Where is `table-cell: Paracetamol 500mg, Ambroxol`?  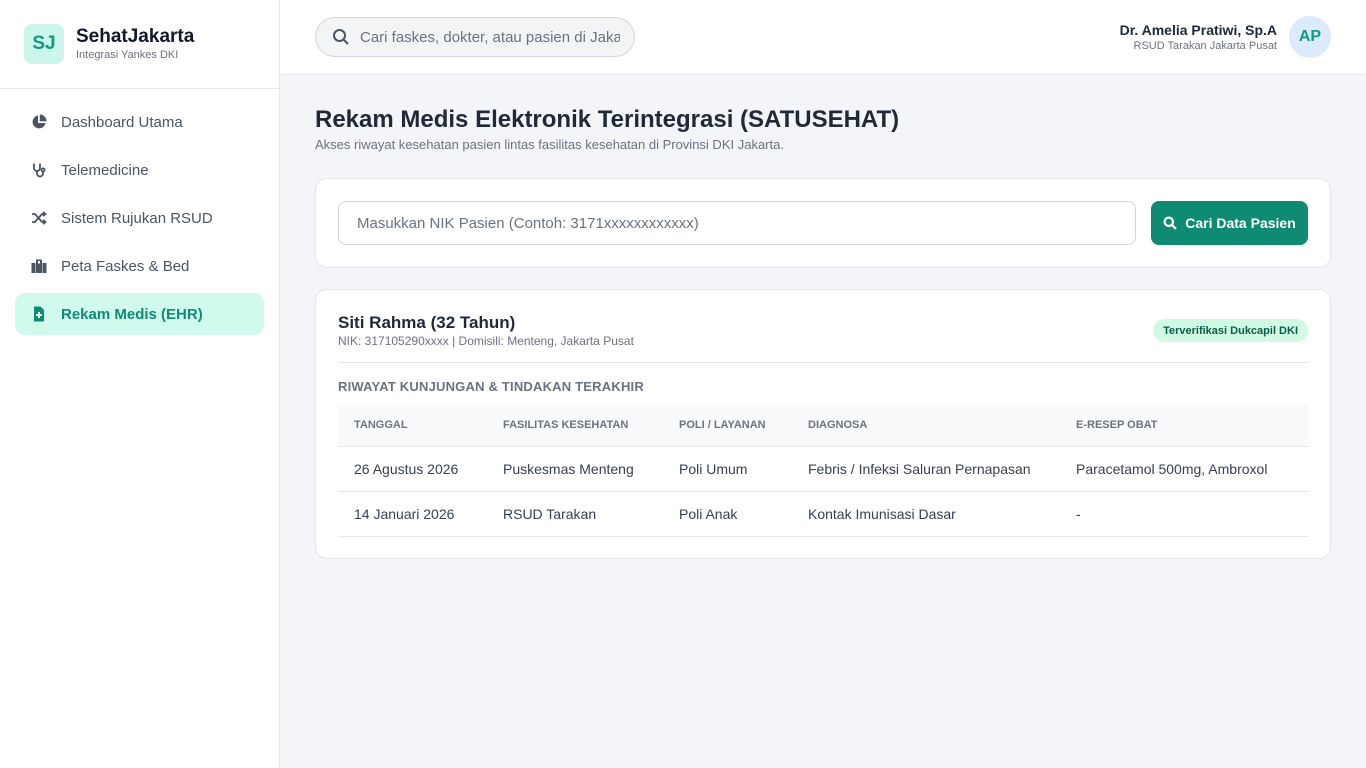
table-cell: Paracetamol 500mg, Ambroxol is located at coordinates (1184, 469).